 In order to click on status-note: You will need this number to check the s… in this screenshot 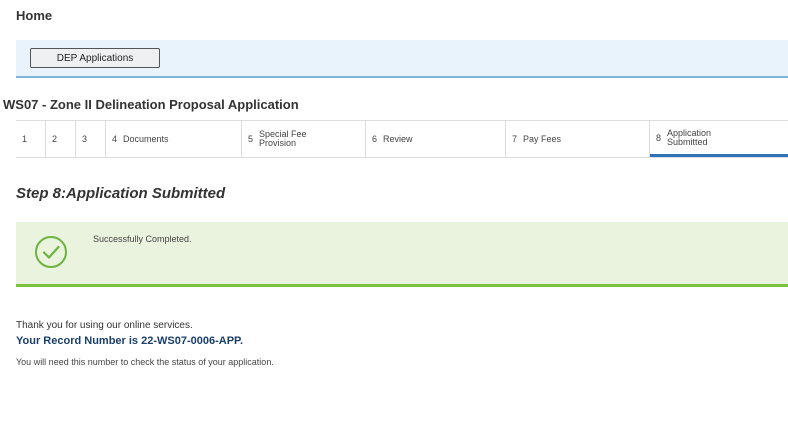, I will do `click(145, 362)`.